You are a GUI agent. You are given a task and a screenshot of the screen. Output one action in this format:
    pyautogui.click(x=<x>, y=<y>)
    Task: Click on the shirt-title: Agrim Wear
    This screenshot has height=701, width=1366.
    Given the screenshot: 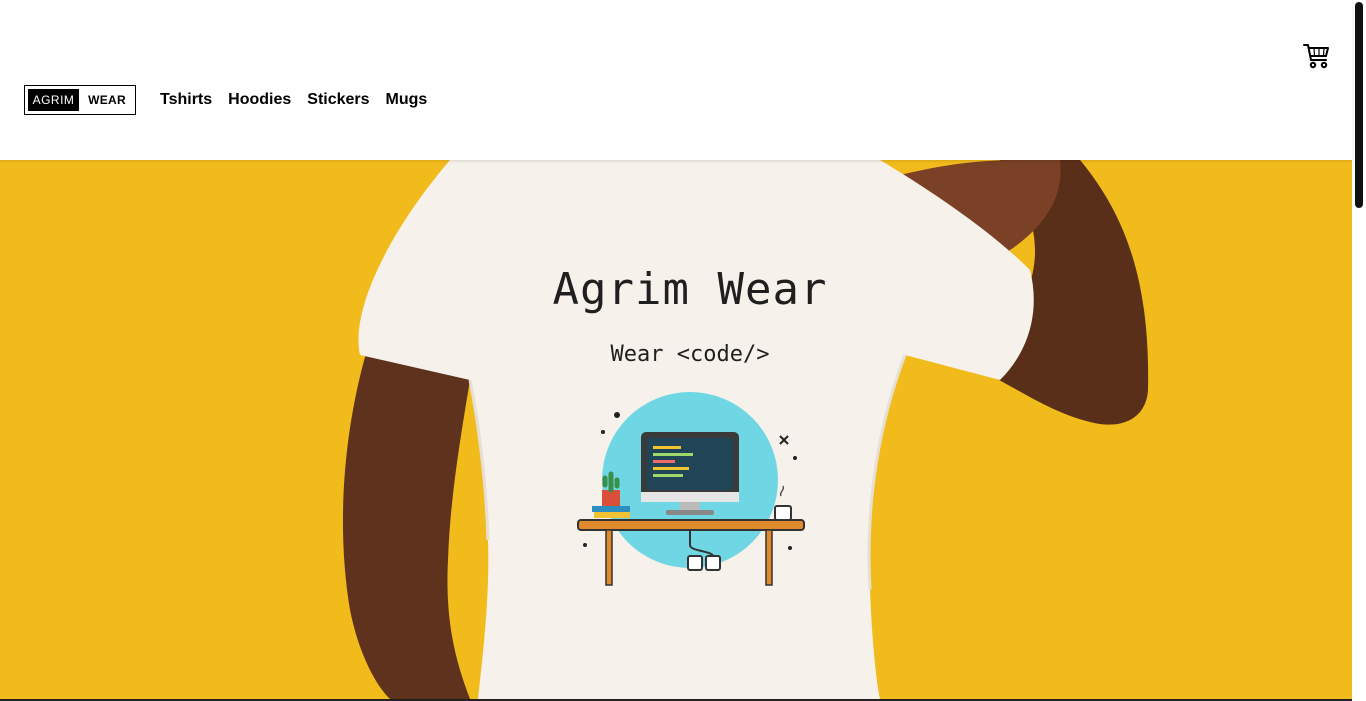 What is the action you would take?
    pyautogui.click(x=690, y=289)
    